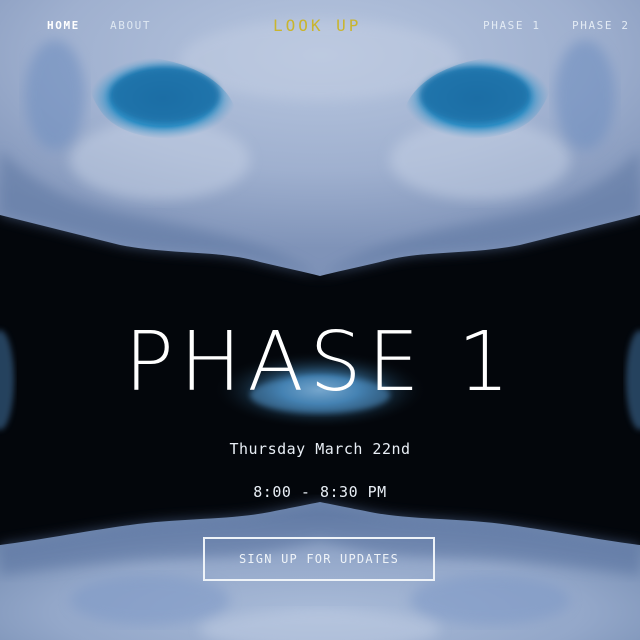 This screenshot has height=640, width=640. Describe the element at coordinates (320, 449) in the screenshot. I see `event-date: Thursday March 22nd` at that location.